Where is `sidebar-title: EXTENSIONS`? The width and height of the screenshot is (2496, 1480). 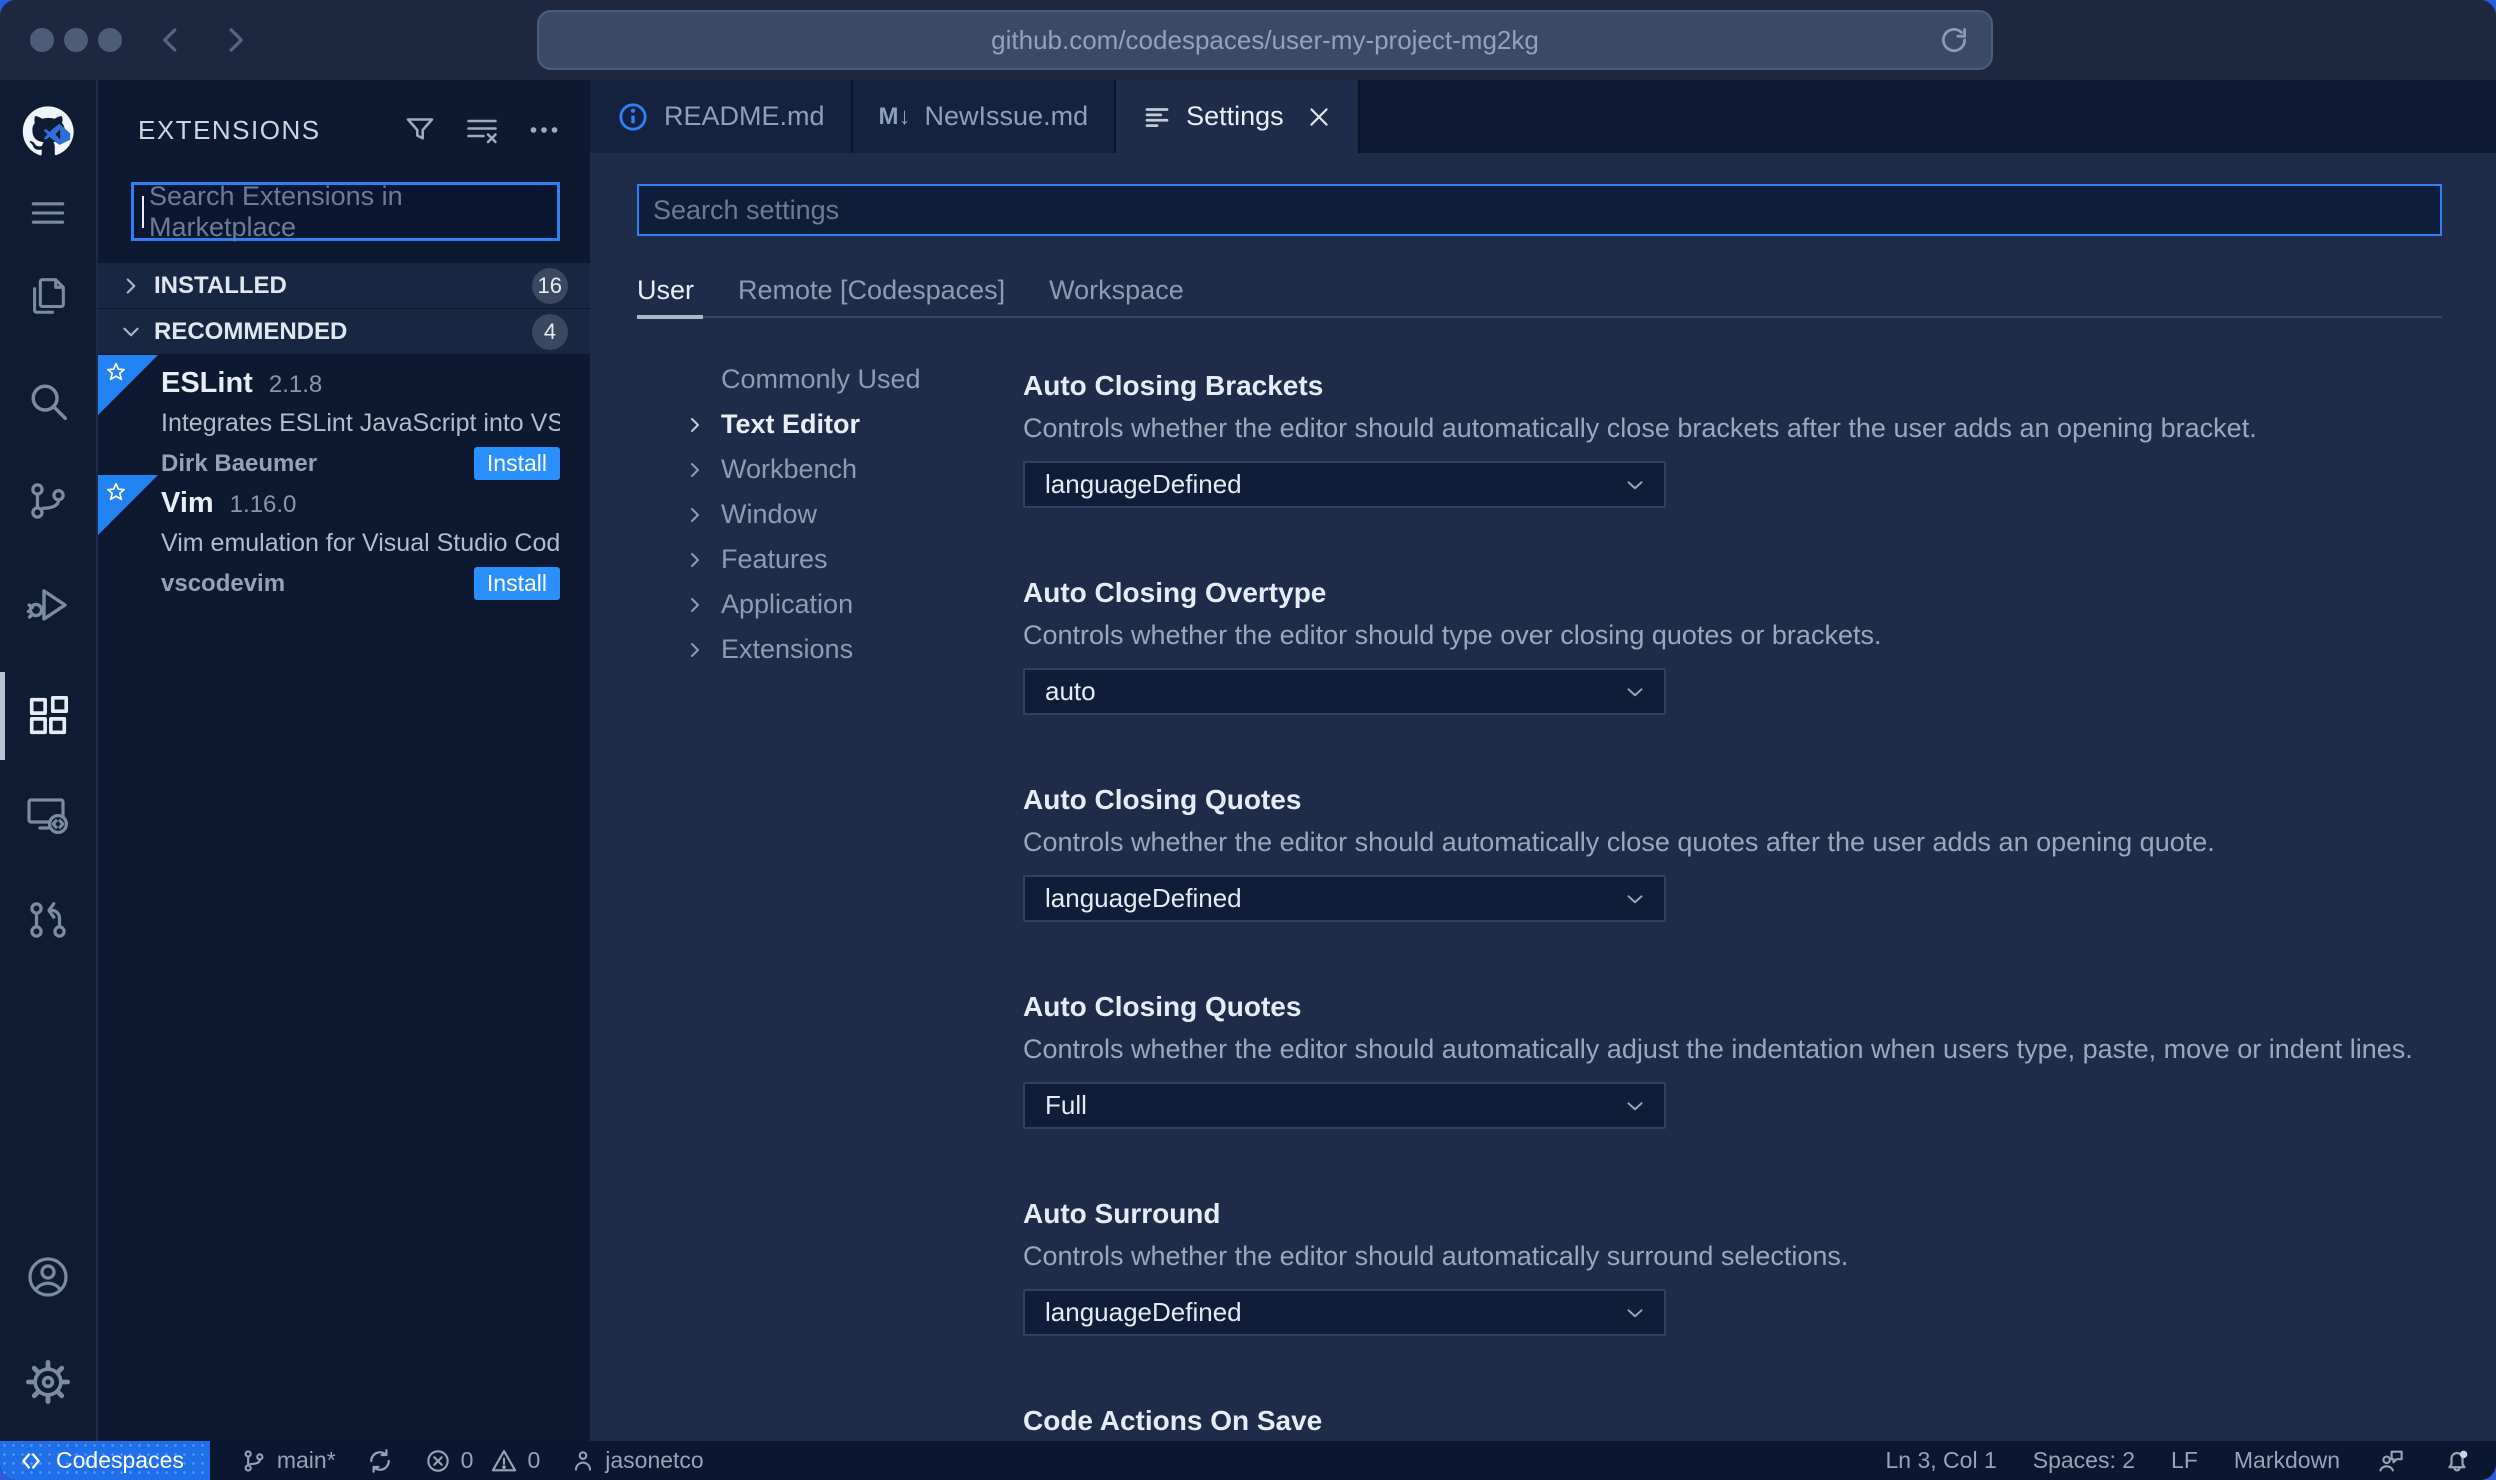 sidebar-title: EXTENSIONS is located at coordinates (229, 129).